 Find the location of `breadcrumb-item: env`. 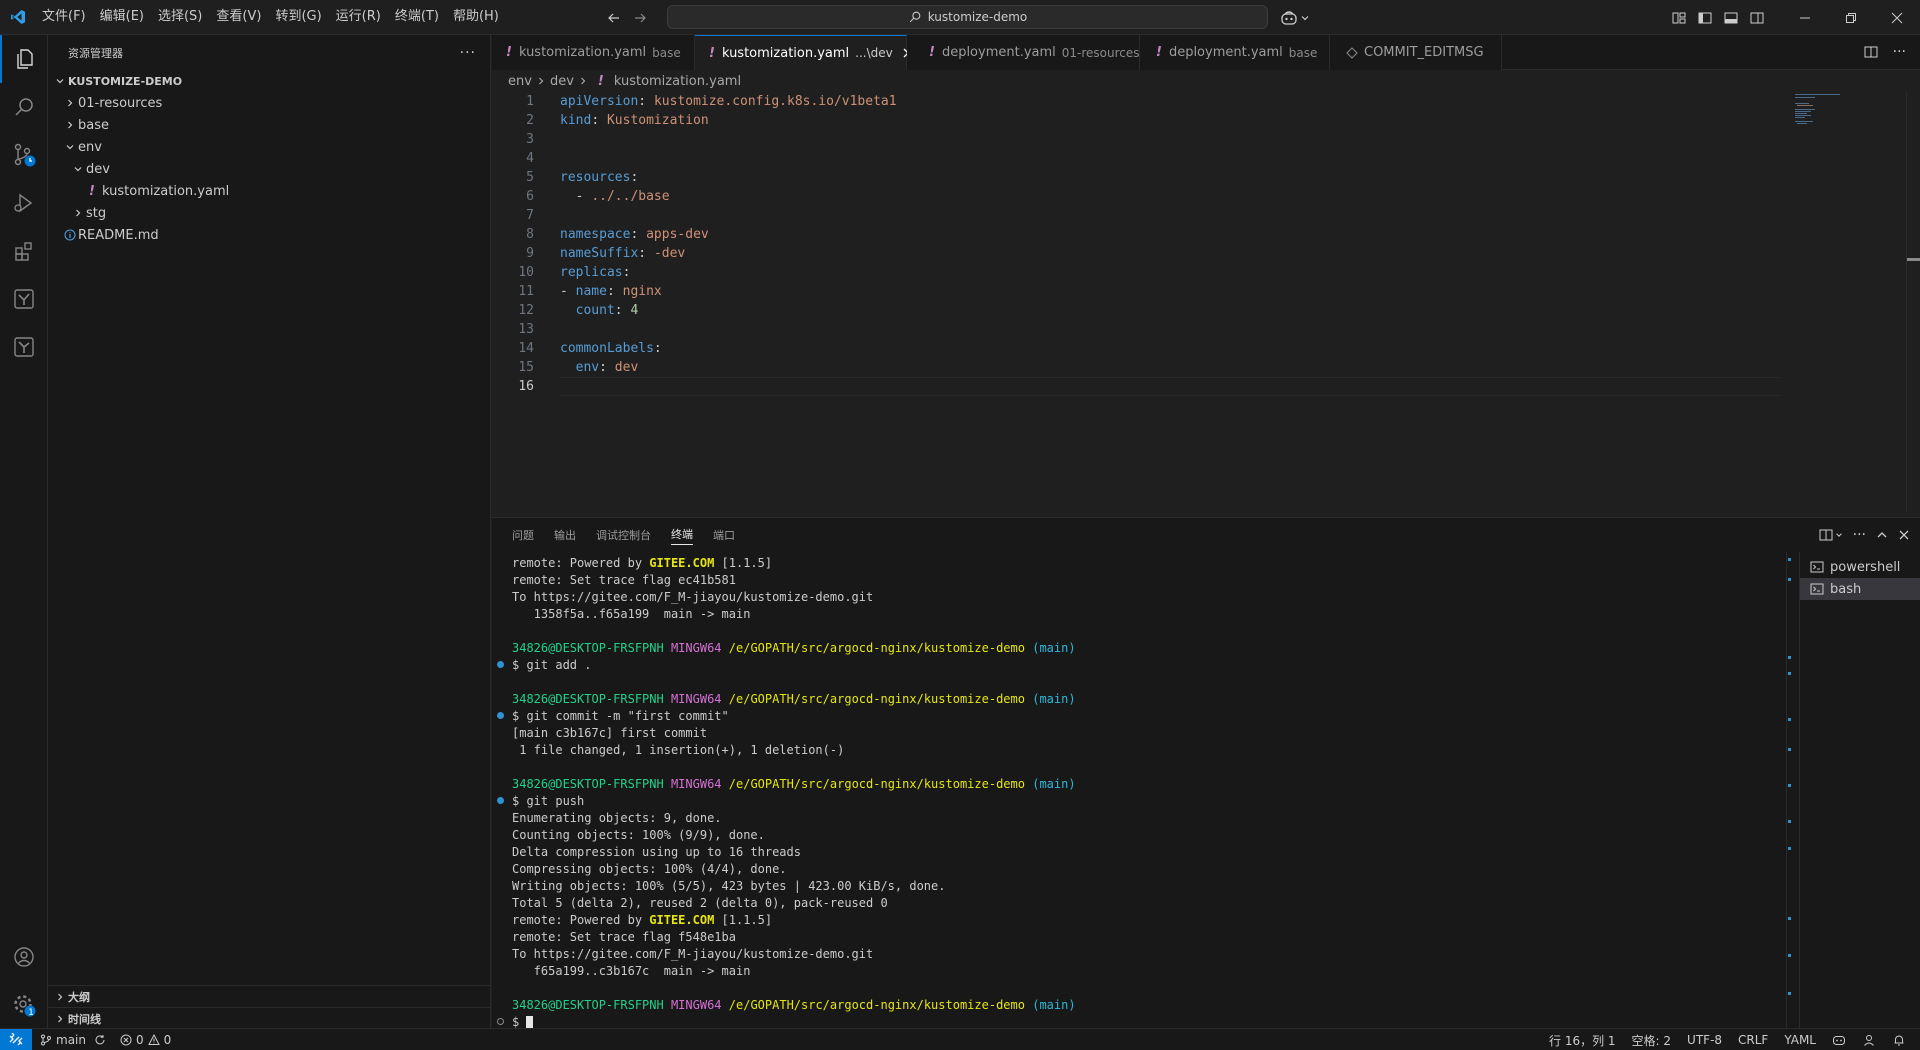

breadcrumb-item: env is located at coordinates (520, 81).